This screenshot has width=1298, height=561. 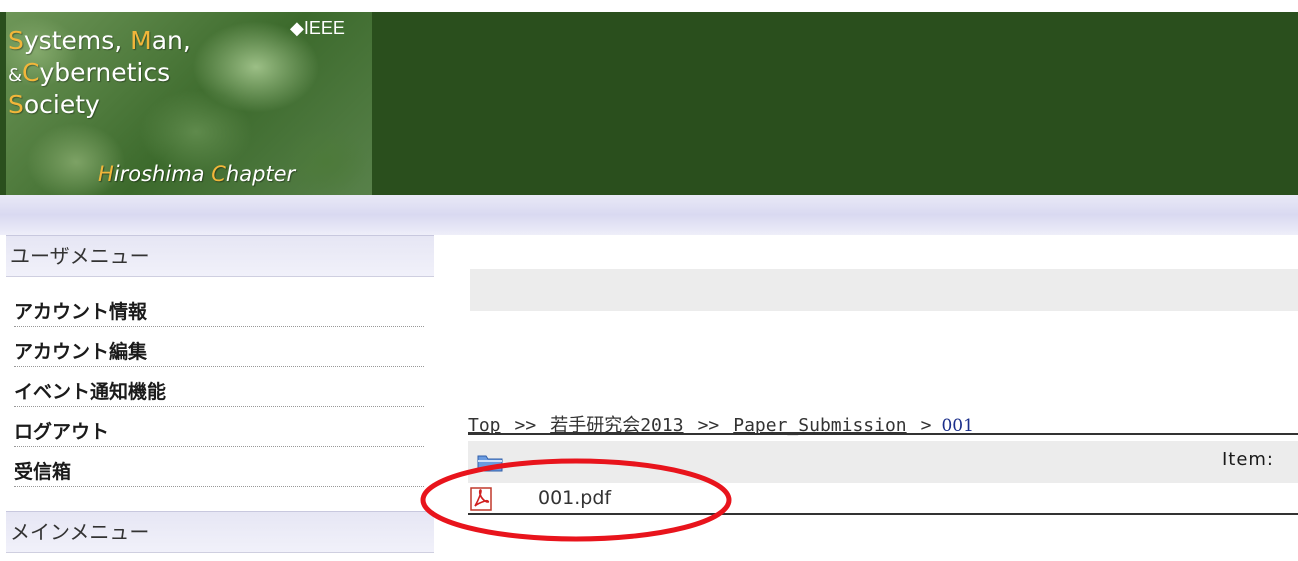 What do you see at coordinates (883, 462) in the screenshot?
I see `item-list-header: Item:` at bounding box center [883, 462].